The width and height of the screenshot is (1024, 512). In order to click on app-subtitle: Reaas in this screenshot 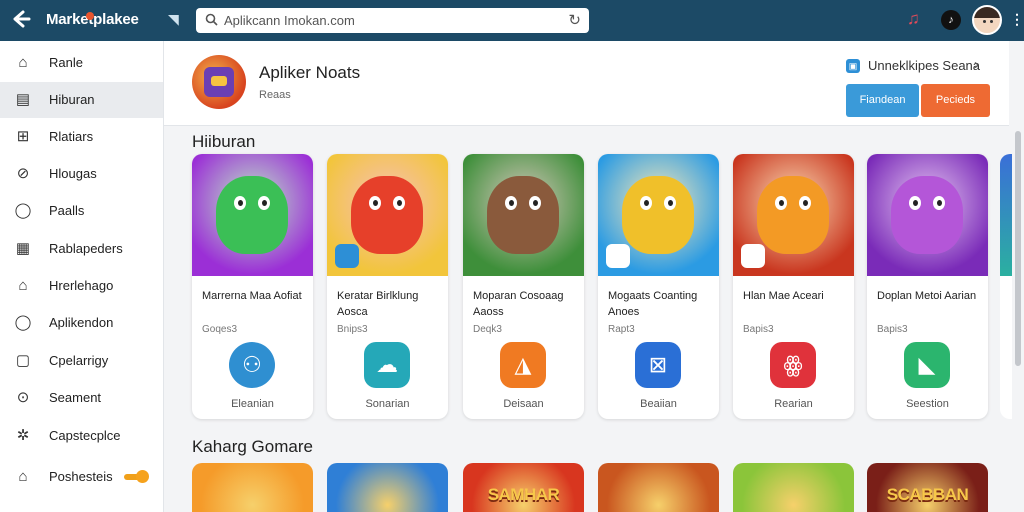, I will do `click(275, 95)`.